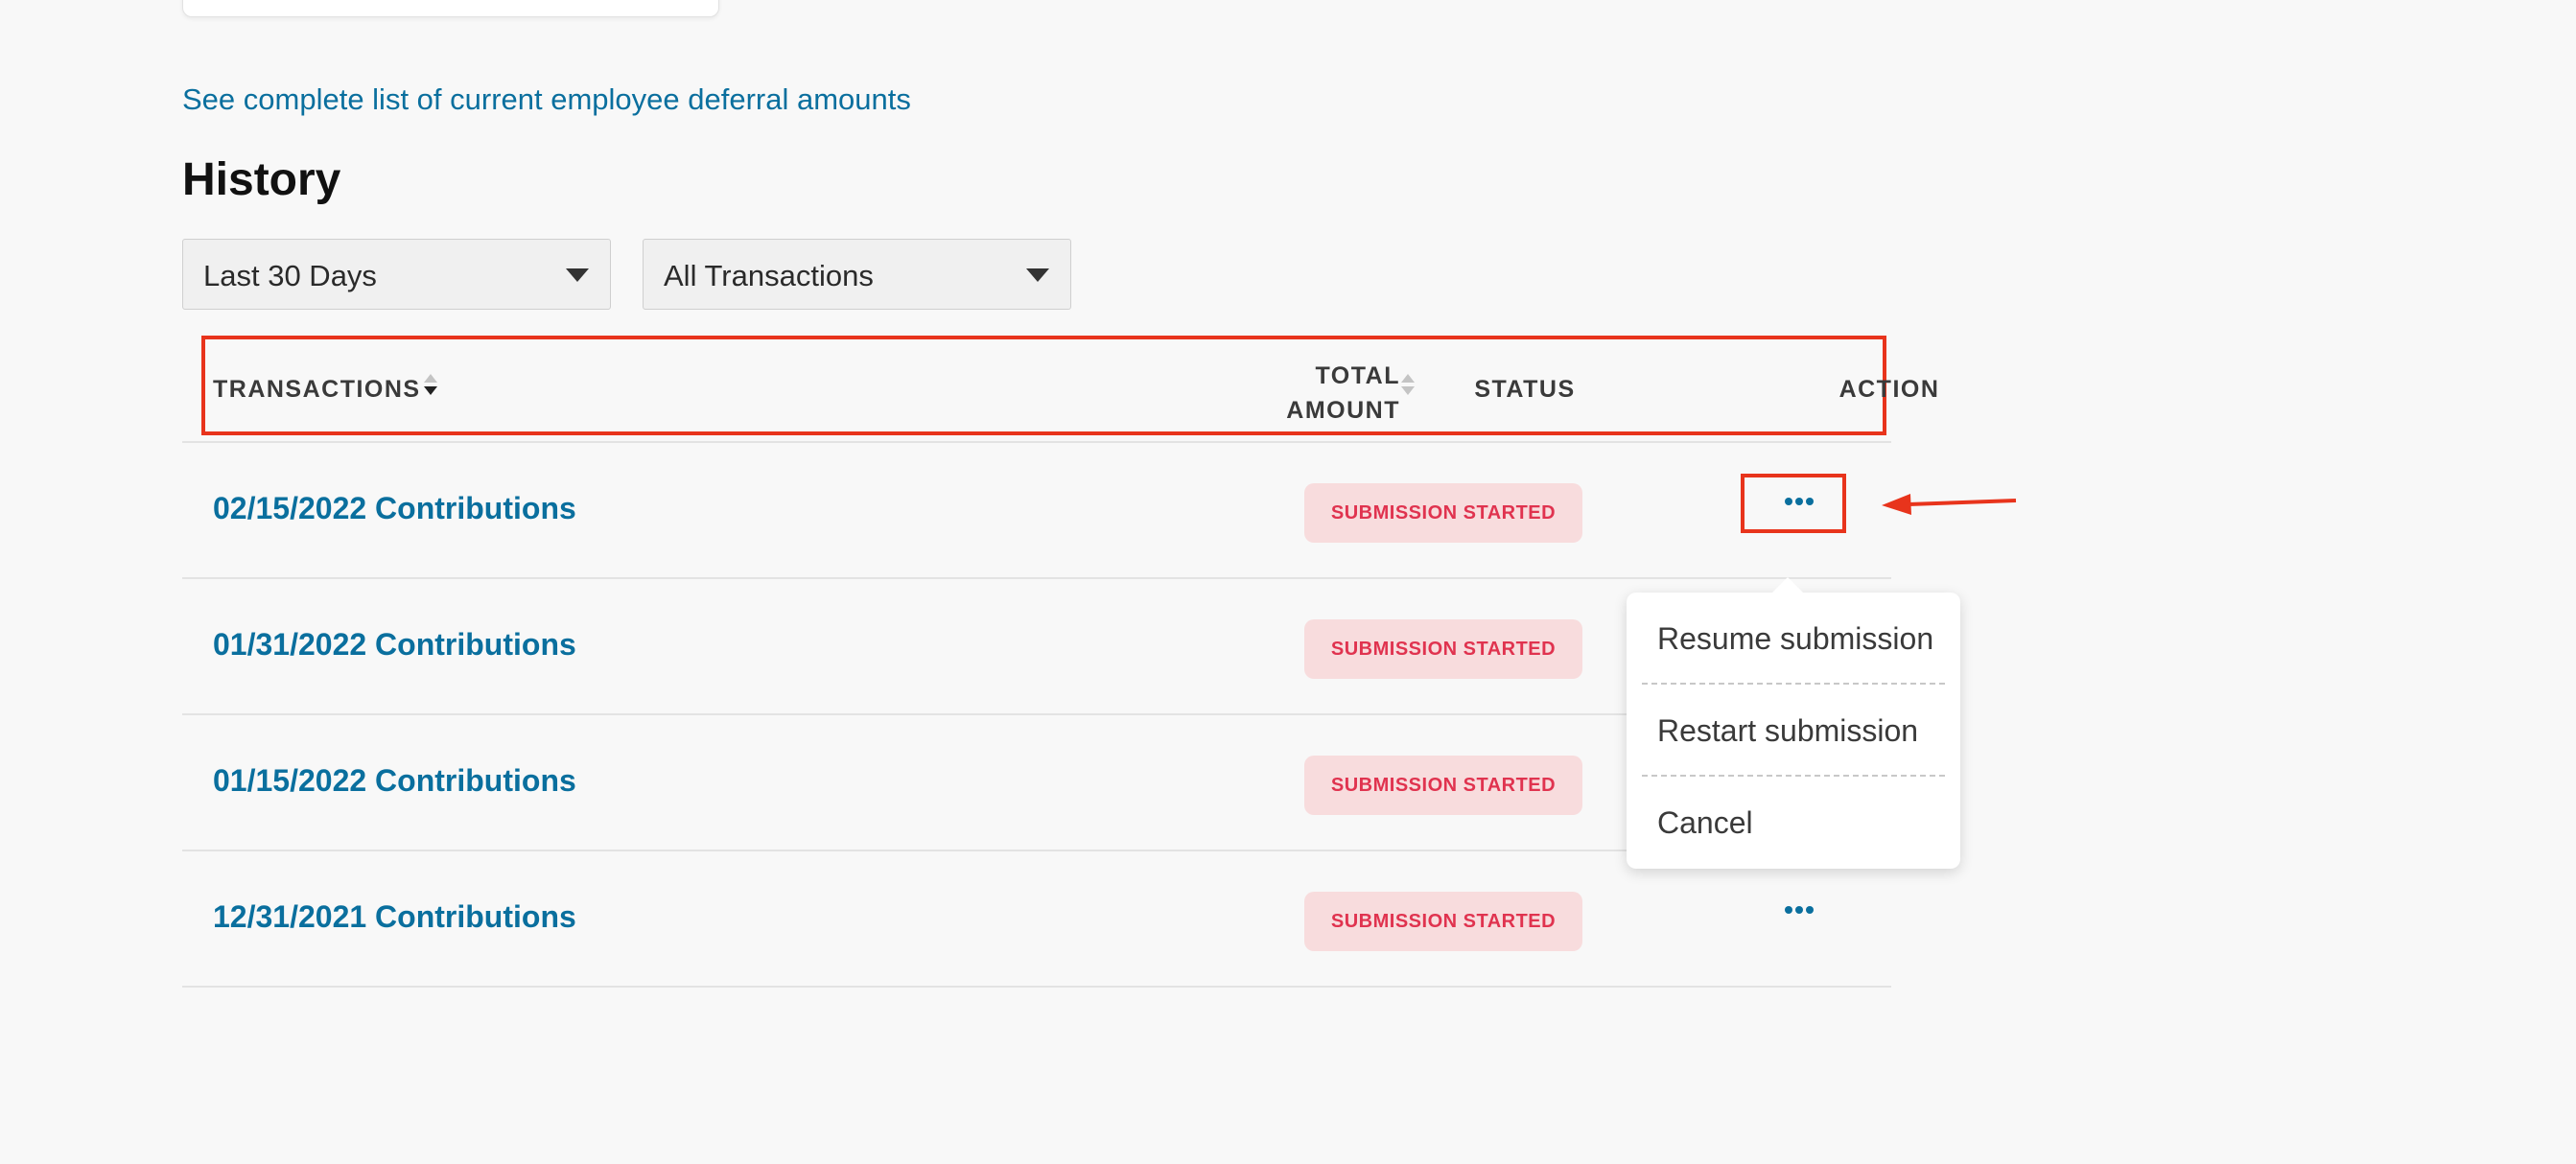  Describe the element at coordinates (1949, 505) in the screenshot. I see `arrow-left-icon` at that location.